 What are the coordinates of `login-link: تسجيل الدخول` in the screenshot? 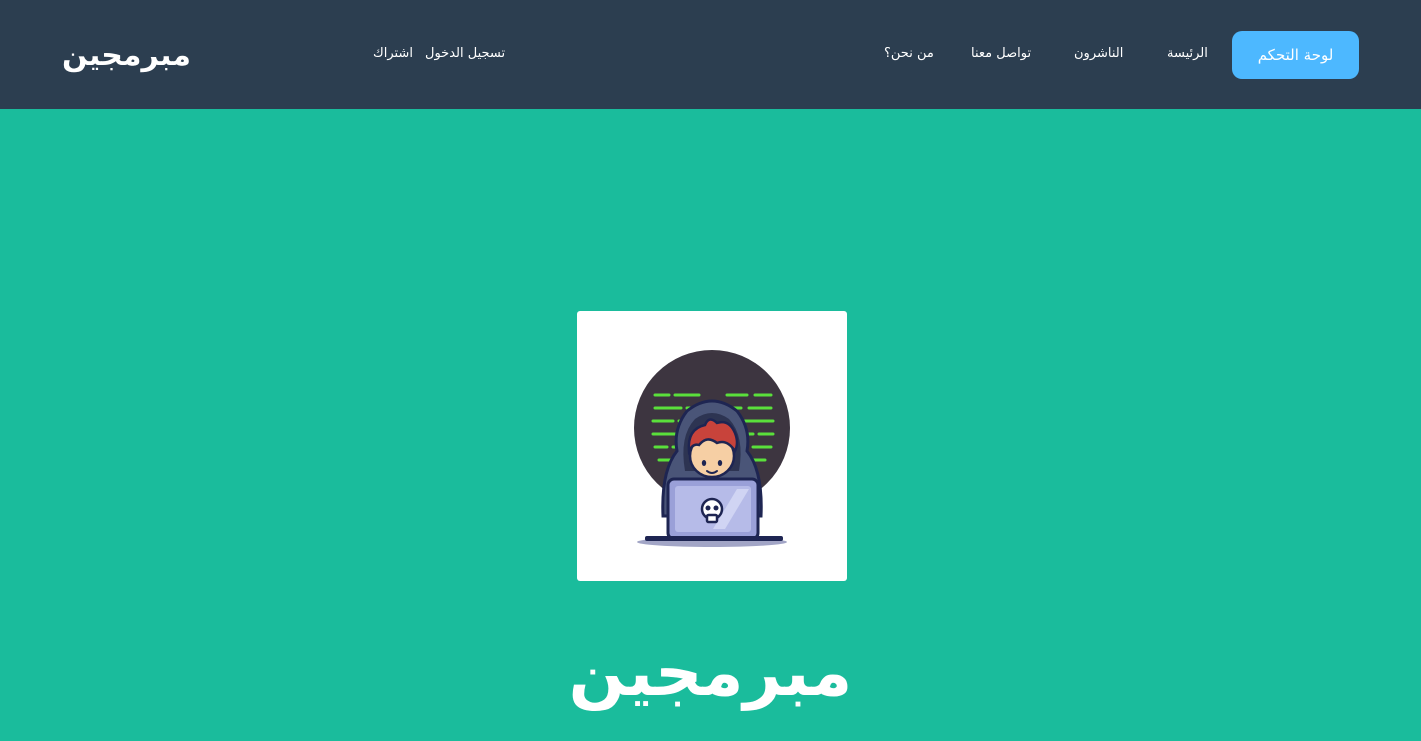 It's located at (465, 54).